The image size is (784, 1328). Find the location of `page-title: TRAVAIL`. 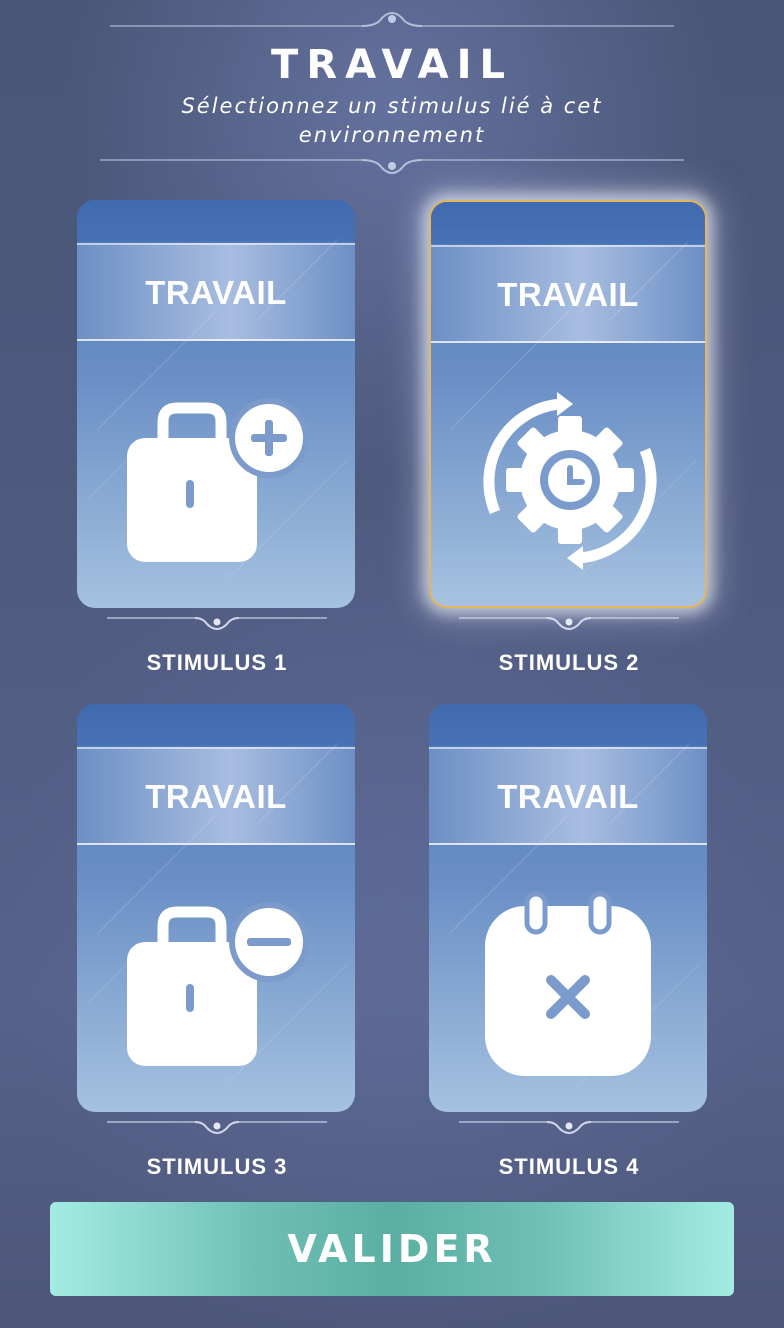

page-title: TRAVAIL is located at coordinates (392, 65).